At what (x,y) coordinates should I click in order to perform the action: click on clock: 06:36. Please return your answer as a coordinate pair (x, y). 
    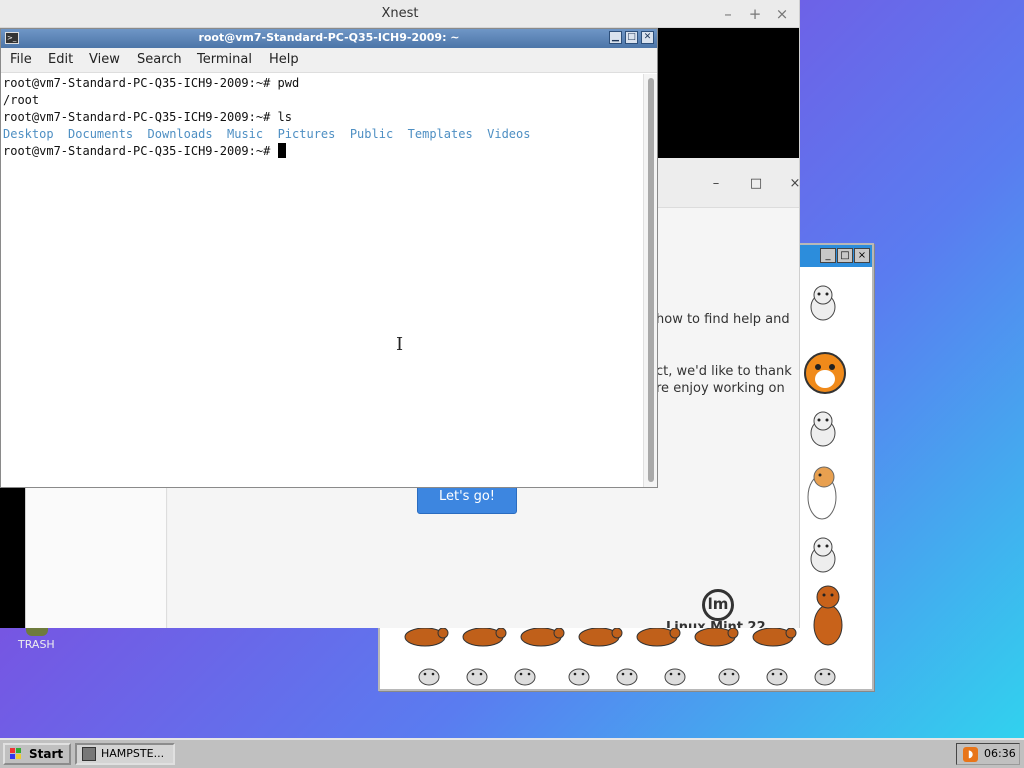
    Looking at the image, I should click on (1000, 753).